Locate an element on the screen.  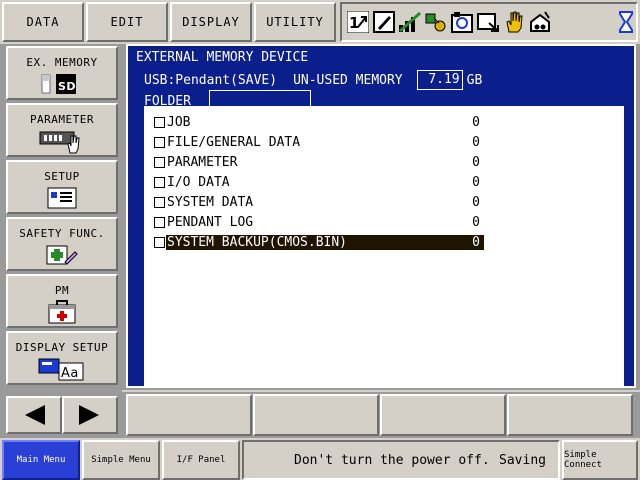
sd-card-icon: SD is located at coordinates (62, 84).